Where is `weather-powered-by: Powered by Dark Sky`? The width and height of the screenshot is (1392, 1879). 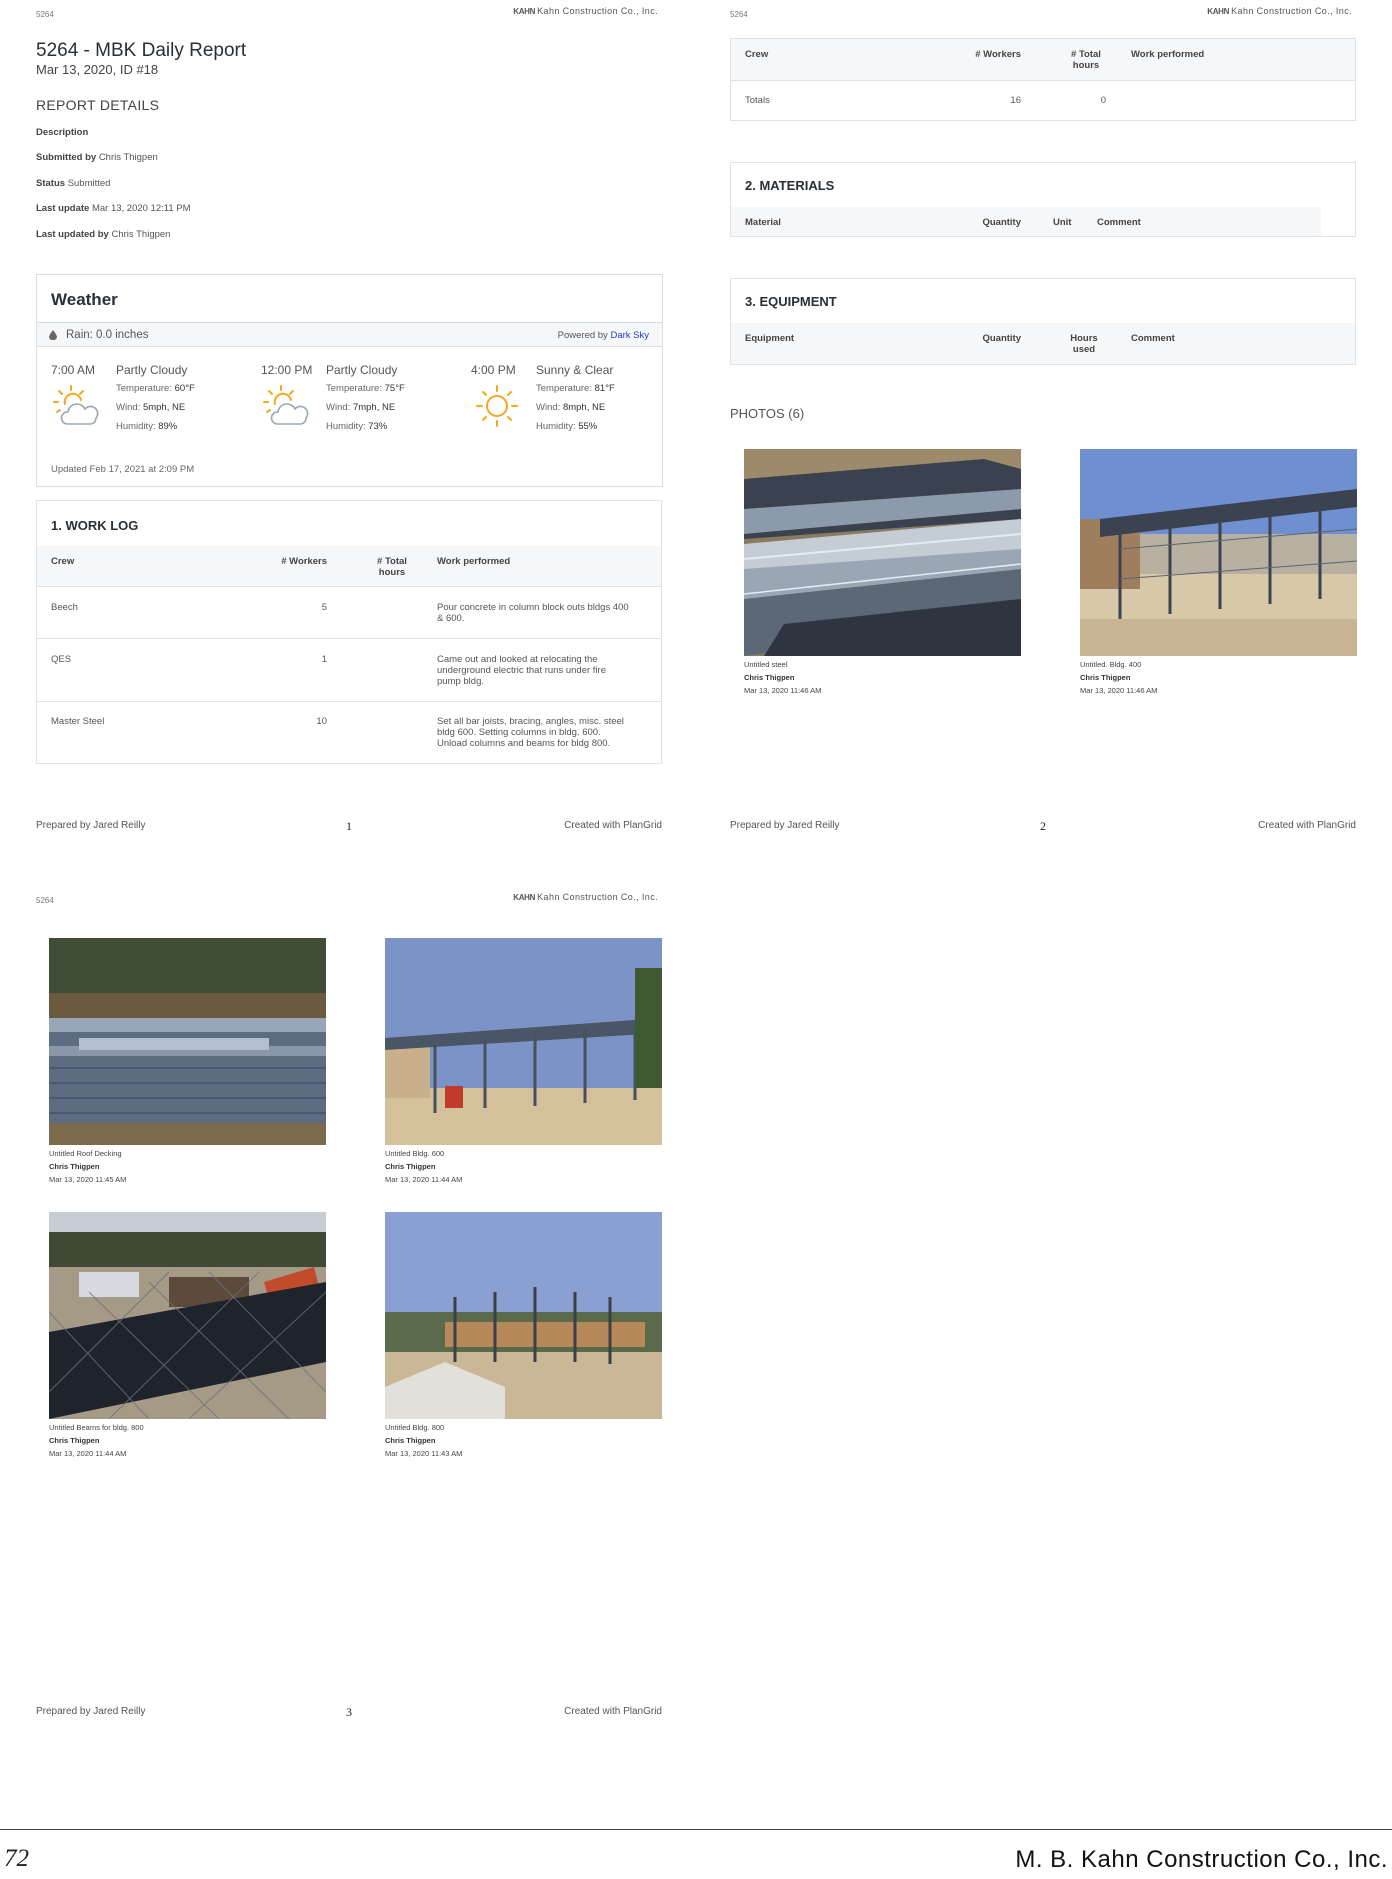
weather-powered-by: Powered by Dark Sky is located at coordinates (603, 335).